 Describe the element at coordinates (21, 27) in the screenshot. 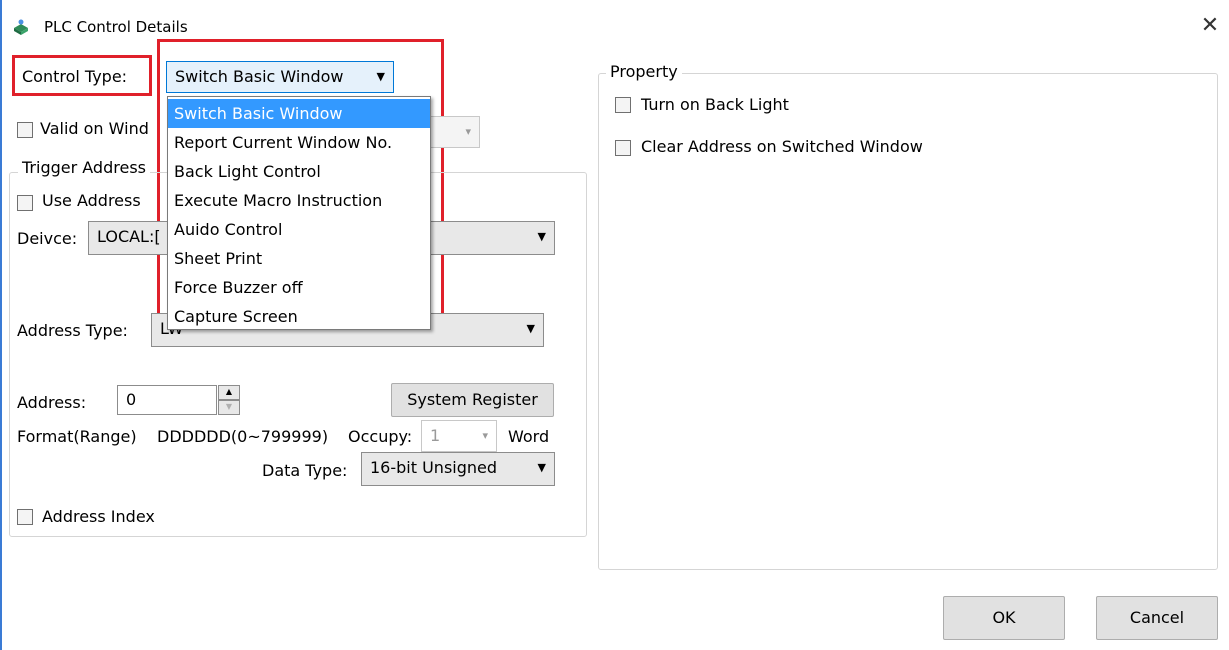

I see `plc-app-icon` at that location.